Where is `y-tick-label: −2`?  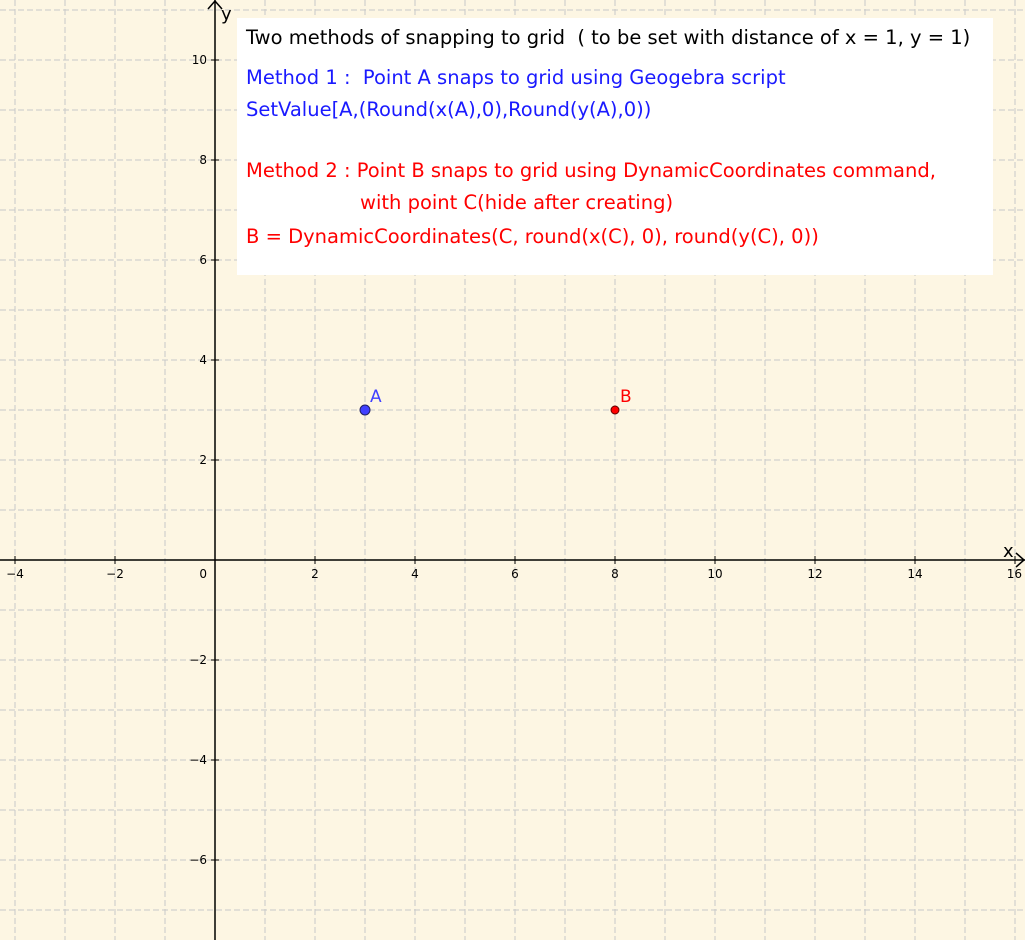 y-tick-label: −2 is located at coordinates (198, 660).